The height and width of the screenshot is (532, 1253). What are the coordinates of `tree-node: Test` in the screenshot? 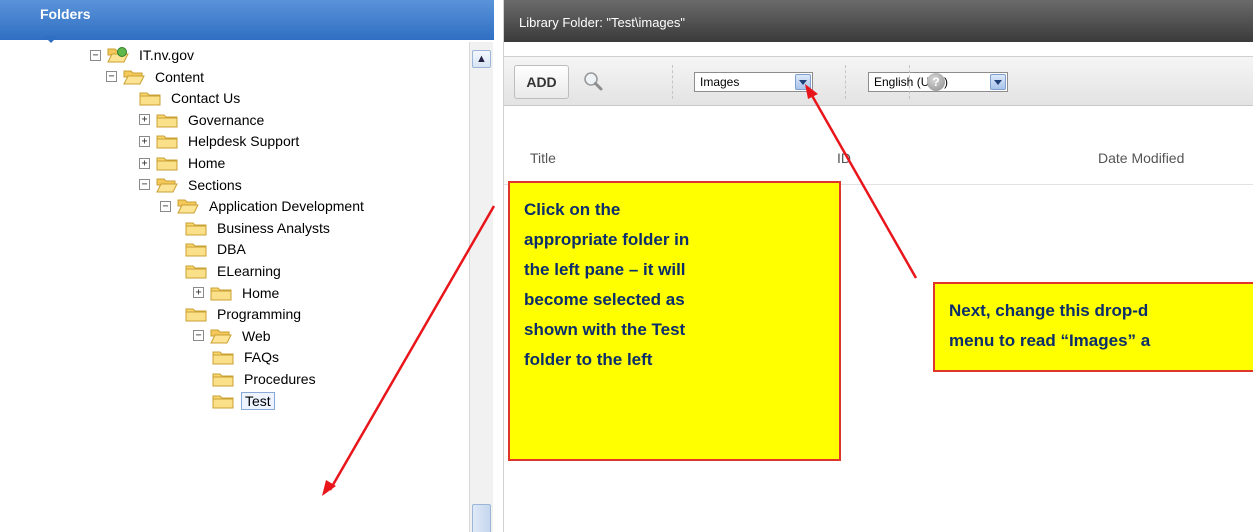 It's located at (243, 401).